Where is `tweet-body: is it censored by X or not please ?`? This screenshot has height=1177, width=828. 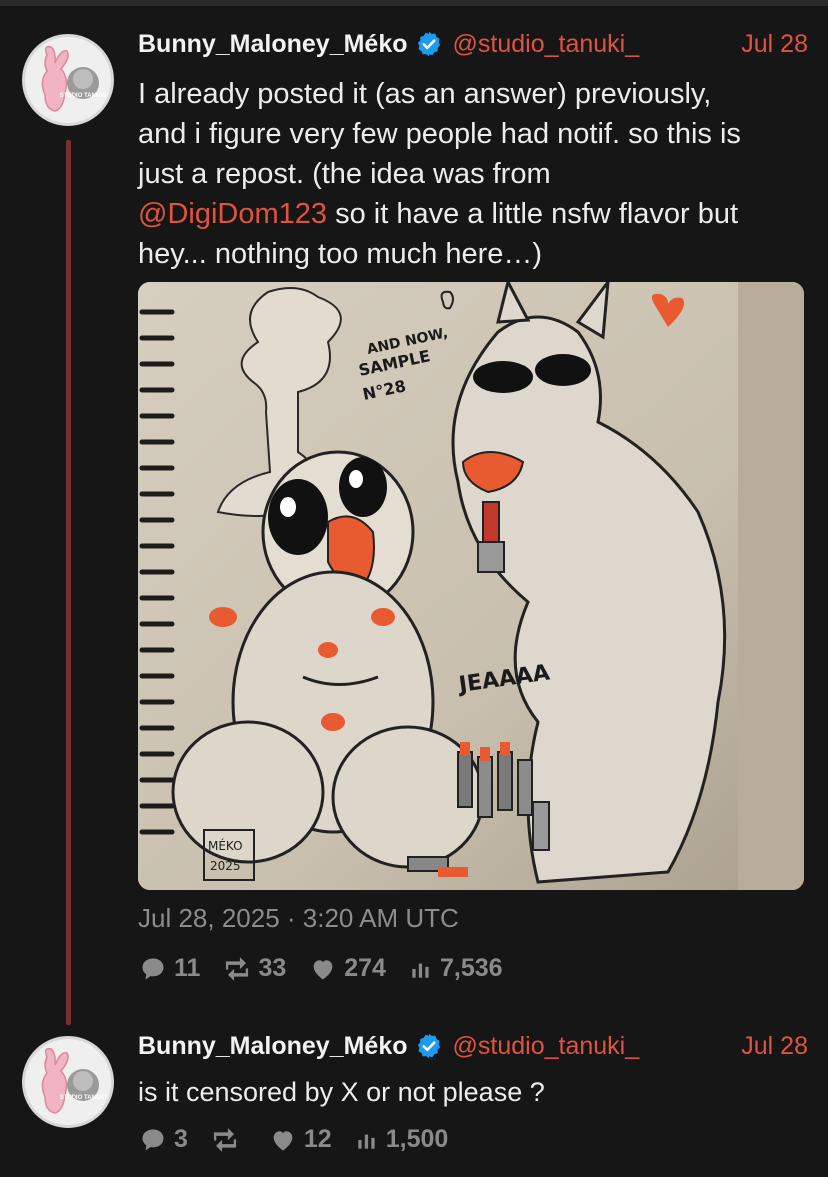 tweet-body: is it censored by X or not please ? is located at coordinates (474, 1092).